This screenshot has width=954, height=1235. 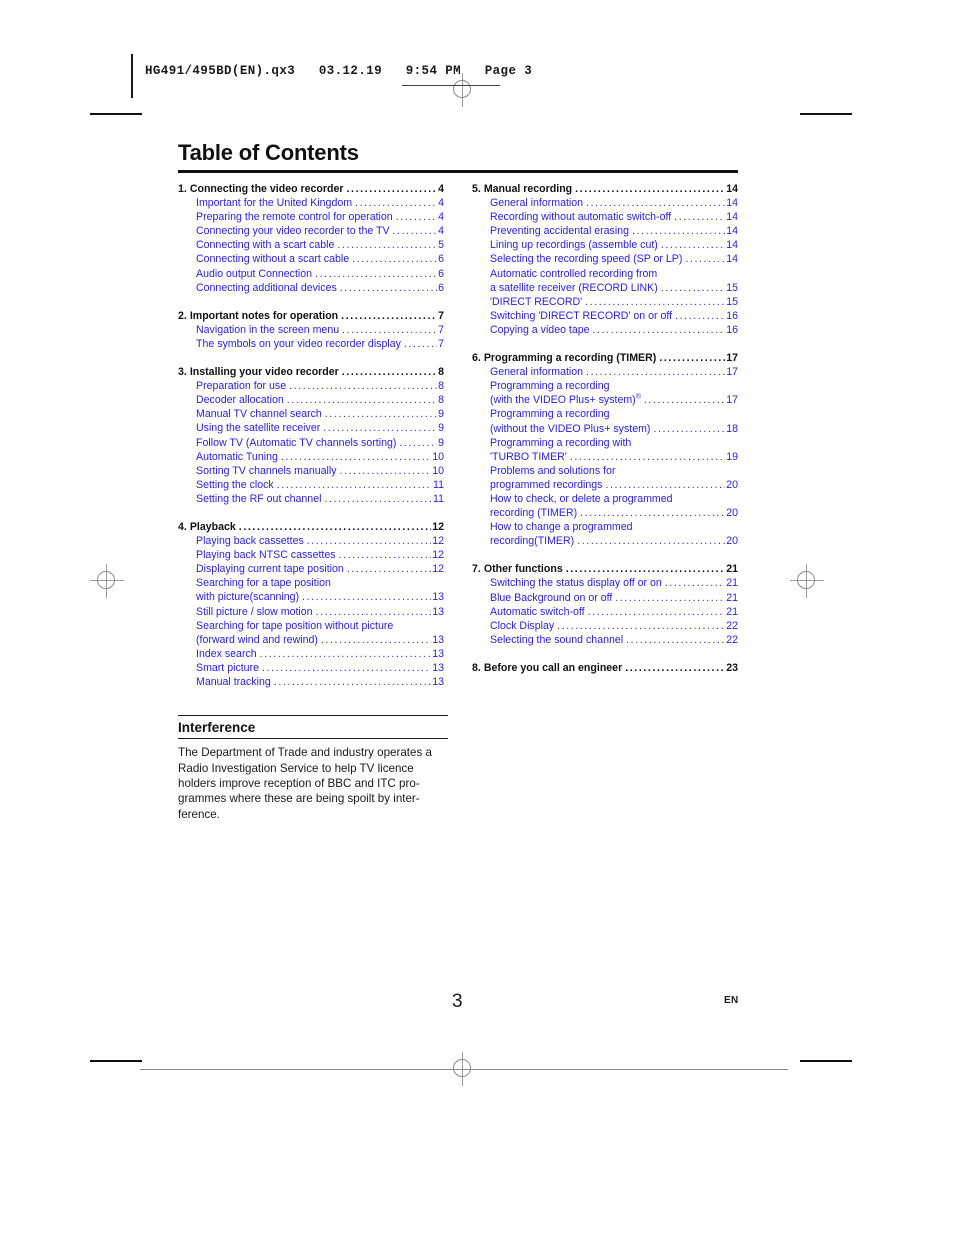 I want to click on toc-entry-label: Decoder allocation, so click(x=240, y=400).